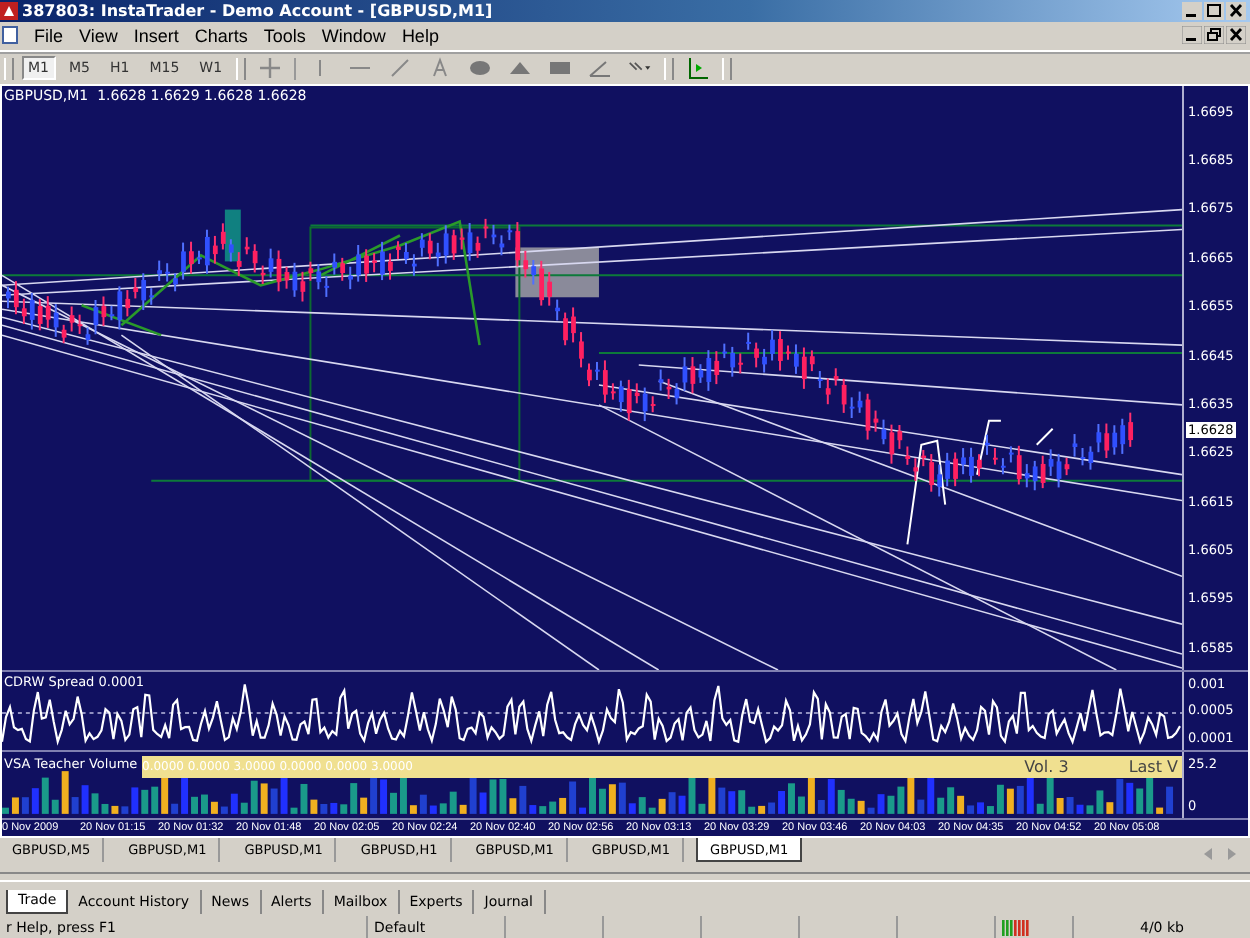 The height and width of the screenshot is (938, 1250). I want to click on restore-button, so click(1214, 35).